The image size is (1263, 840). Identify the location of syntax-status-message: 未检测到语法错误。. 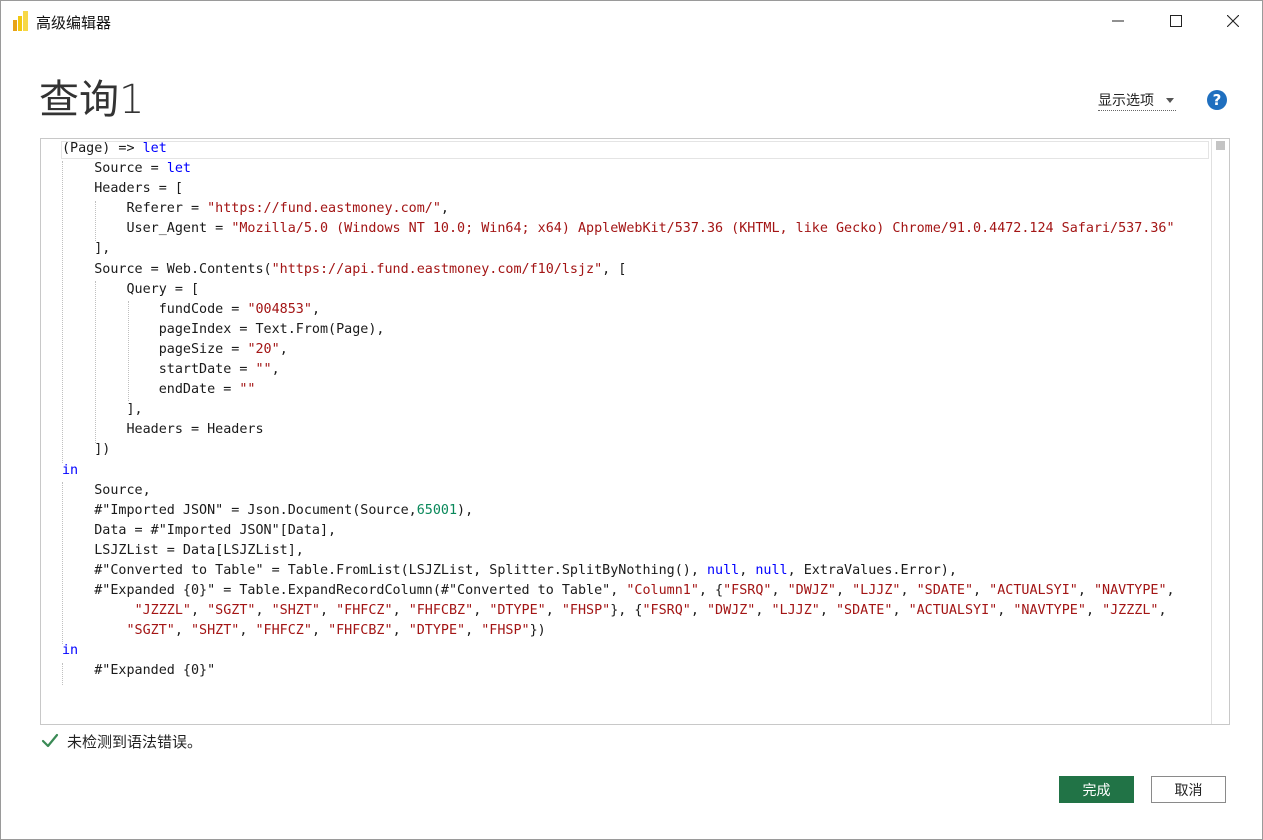
(135, 741).